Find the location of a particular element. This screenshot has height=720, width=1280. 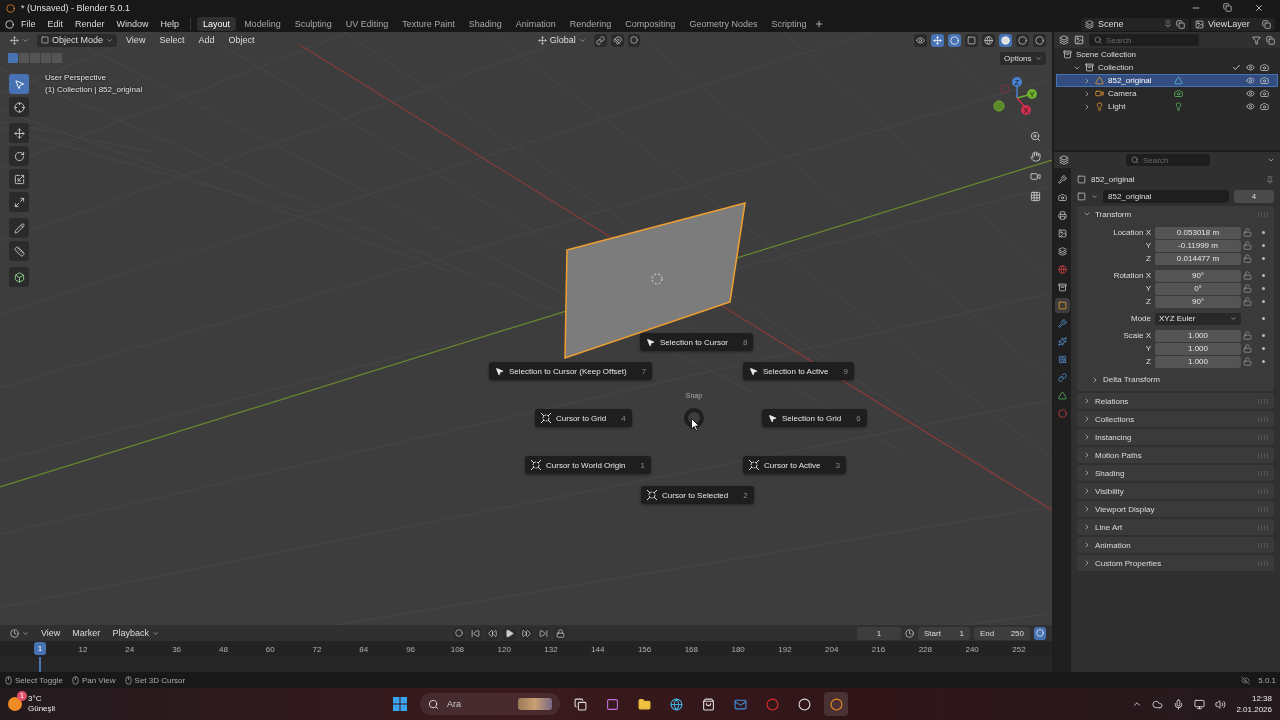

outliner-item-label: 852_original is located at coordinates (1130, 80).